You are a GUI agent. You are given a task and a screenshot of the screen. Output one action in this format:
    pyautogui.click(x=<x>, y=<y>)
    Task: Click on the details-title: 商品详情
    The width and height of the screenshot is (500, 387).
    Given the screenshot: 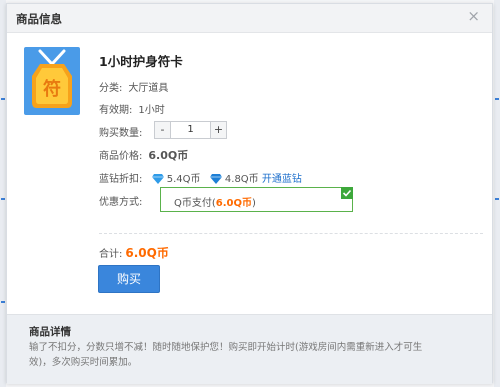 What is the action you would take?
    pyautogui.click(x=50, y=332)
    